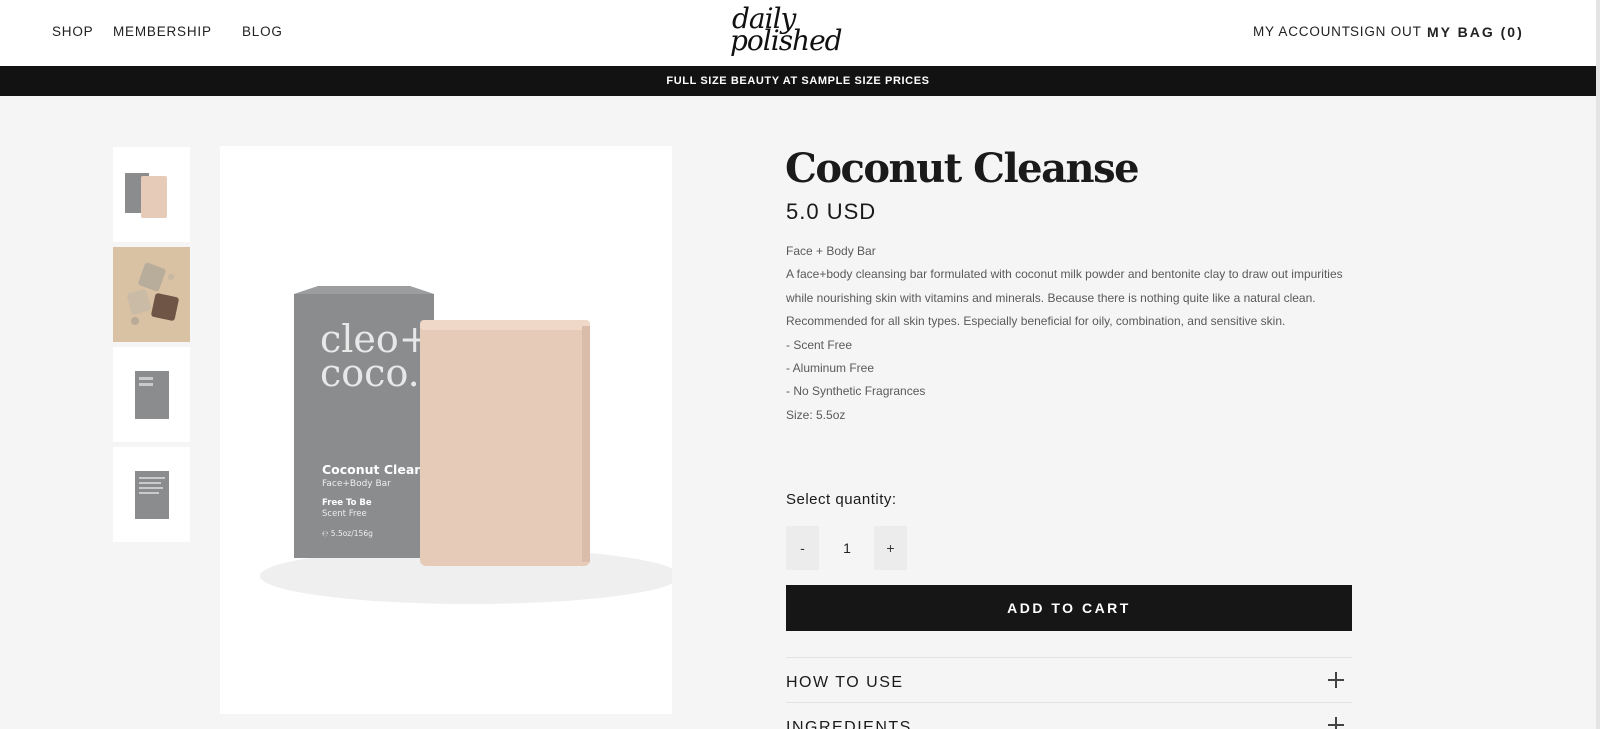 The height and width of the screenshot is (729, 1600). What do you see at coordinates (802, 548) in the screenshot?
I see `quantity-decrease-button: -` at bounding box center [802, 548].